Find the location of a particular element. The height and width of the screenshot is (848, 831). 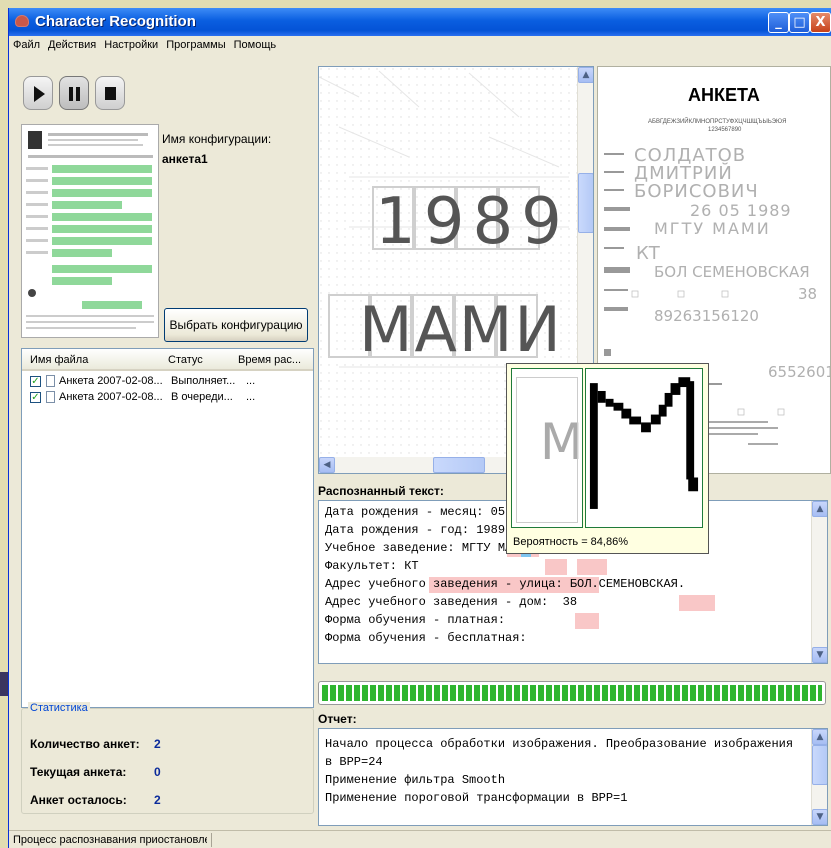

recognized-line: Адрес учебного заведения - дом: 38 is located at coordinates (451, 602).